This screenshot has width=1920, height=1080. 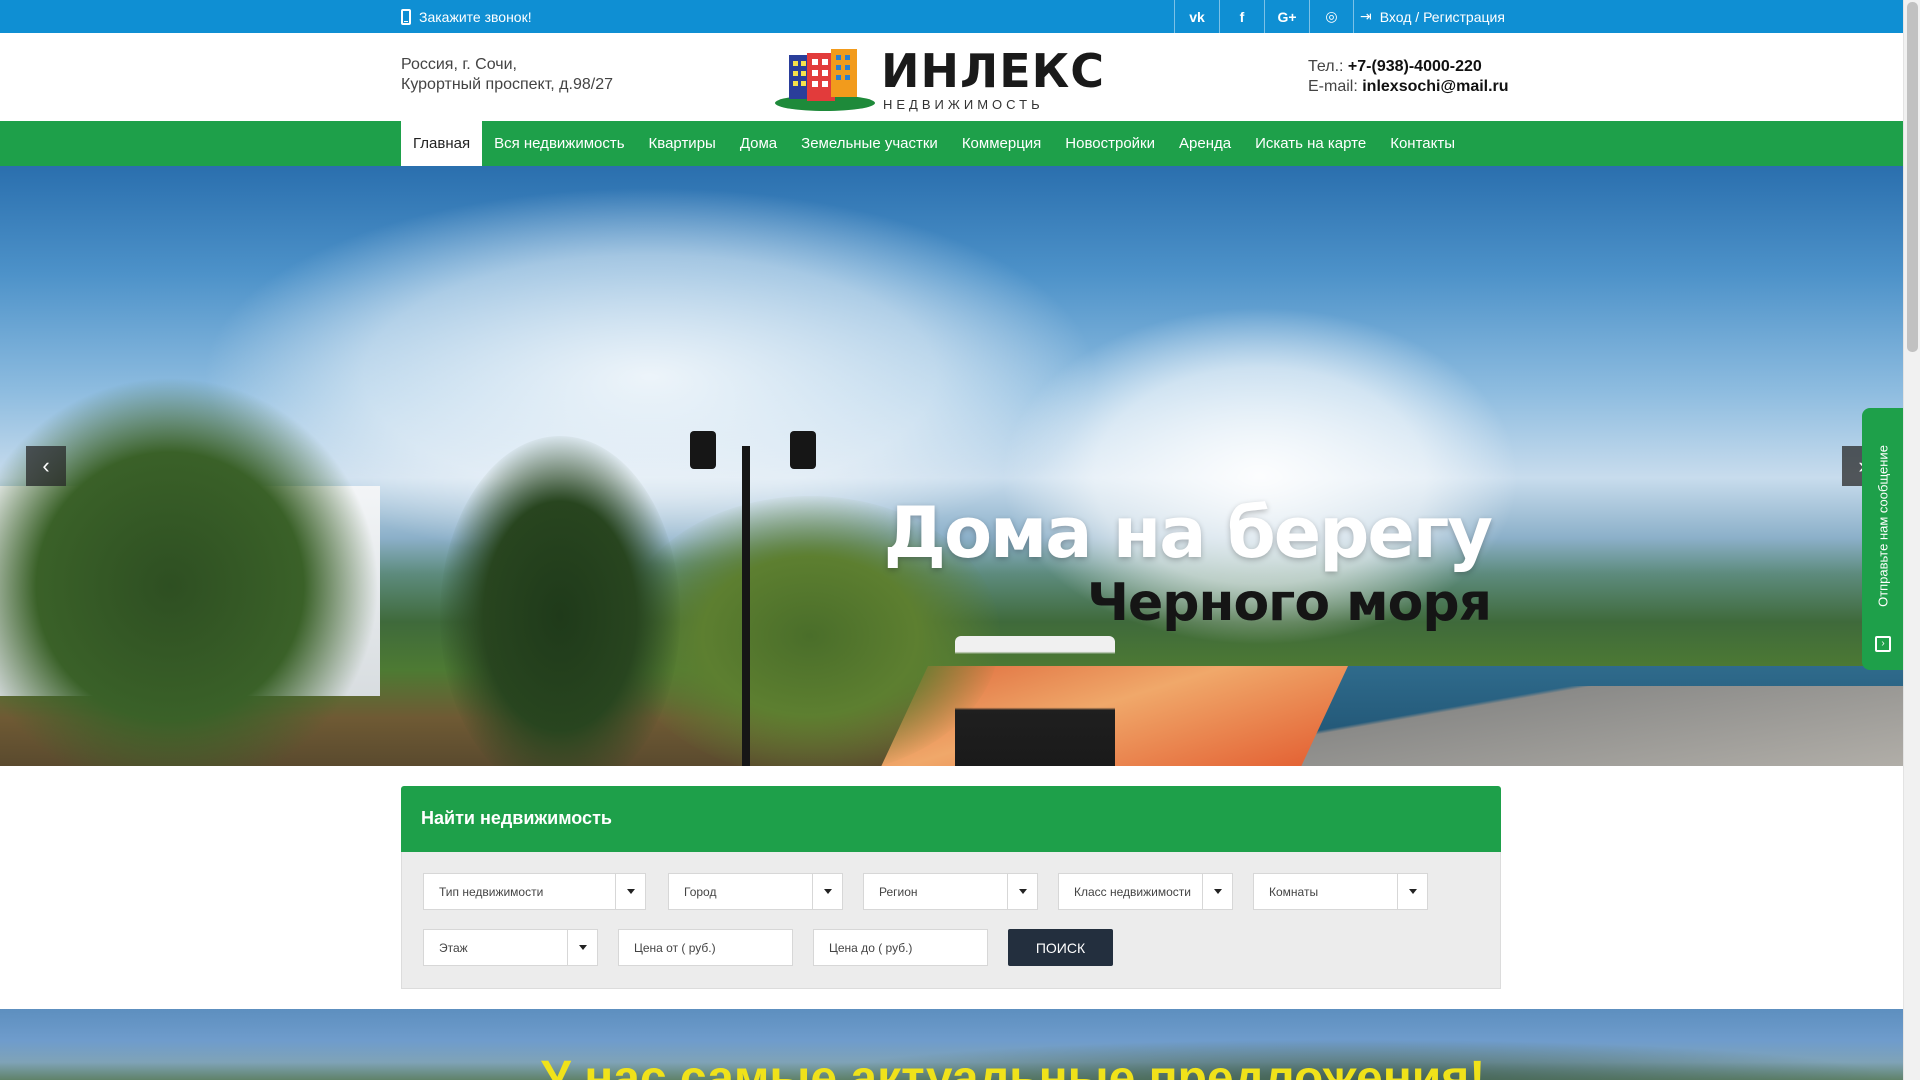 What do you see at coordinates (491, 892) in the screenshot?
I see `property-type-select-value: Тип недвижимости` at bounding box center [491, 892].